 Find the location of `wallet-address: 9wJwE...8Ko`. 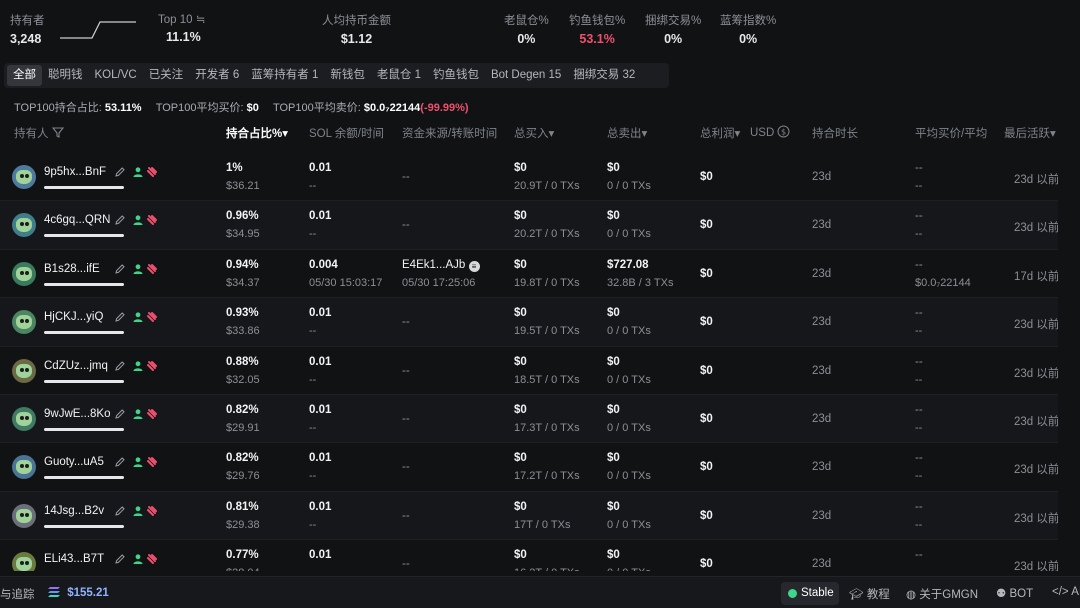

wallet-address: 9wJwE...8Ko is located at coordinates (77, 414).